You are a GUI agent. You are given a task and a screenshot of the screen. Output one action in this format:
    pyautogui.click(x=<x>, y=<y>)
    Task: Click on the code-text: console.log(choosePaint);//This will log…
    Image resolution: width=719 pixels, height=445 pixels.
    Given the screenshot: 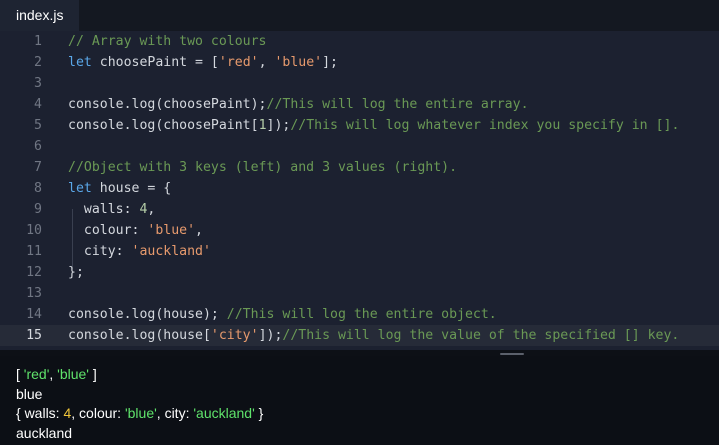 What is the action you would take?
    pyautogui.click(x=298, y=104)
    